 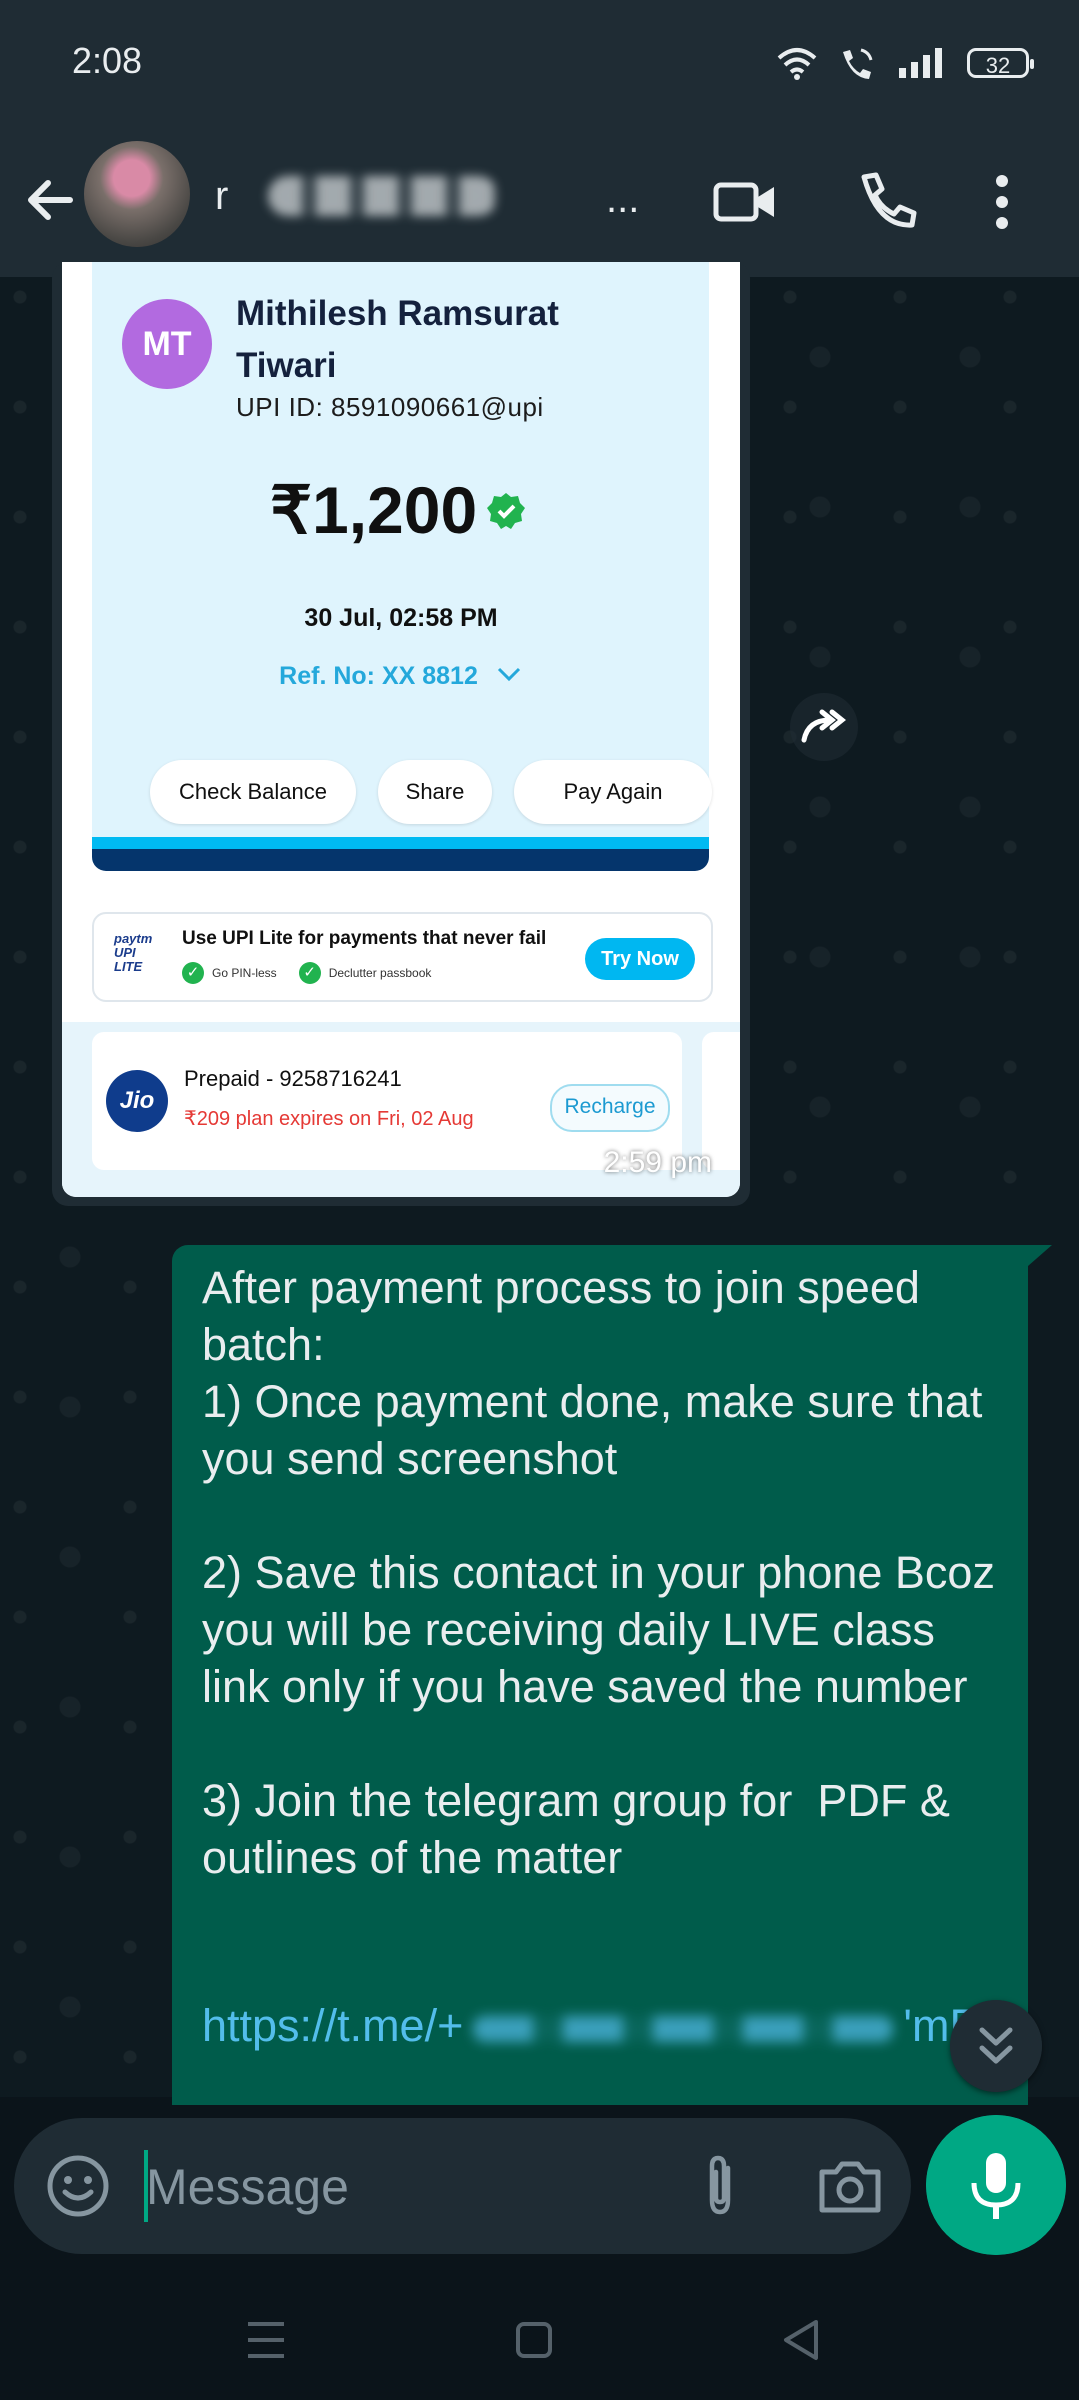 I want to click on wifi-calling-icon, so click(x=858, y=63).